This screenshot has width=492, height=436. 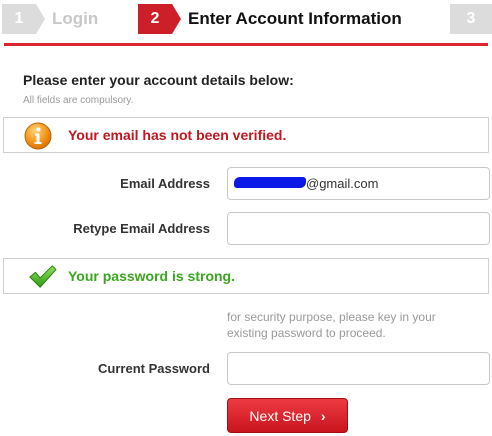 What do you see at coordinates (280, 415) in the screenshot?
I see `next-step-label: Next Step` at bounding box center [280, 415].